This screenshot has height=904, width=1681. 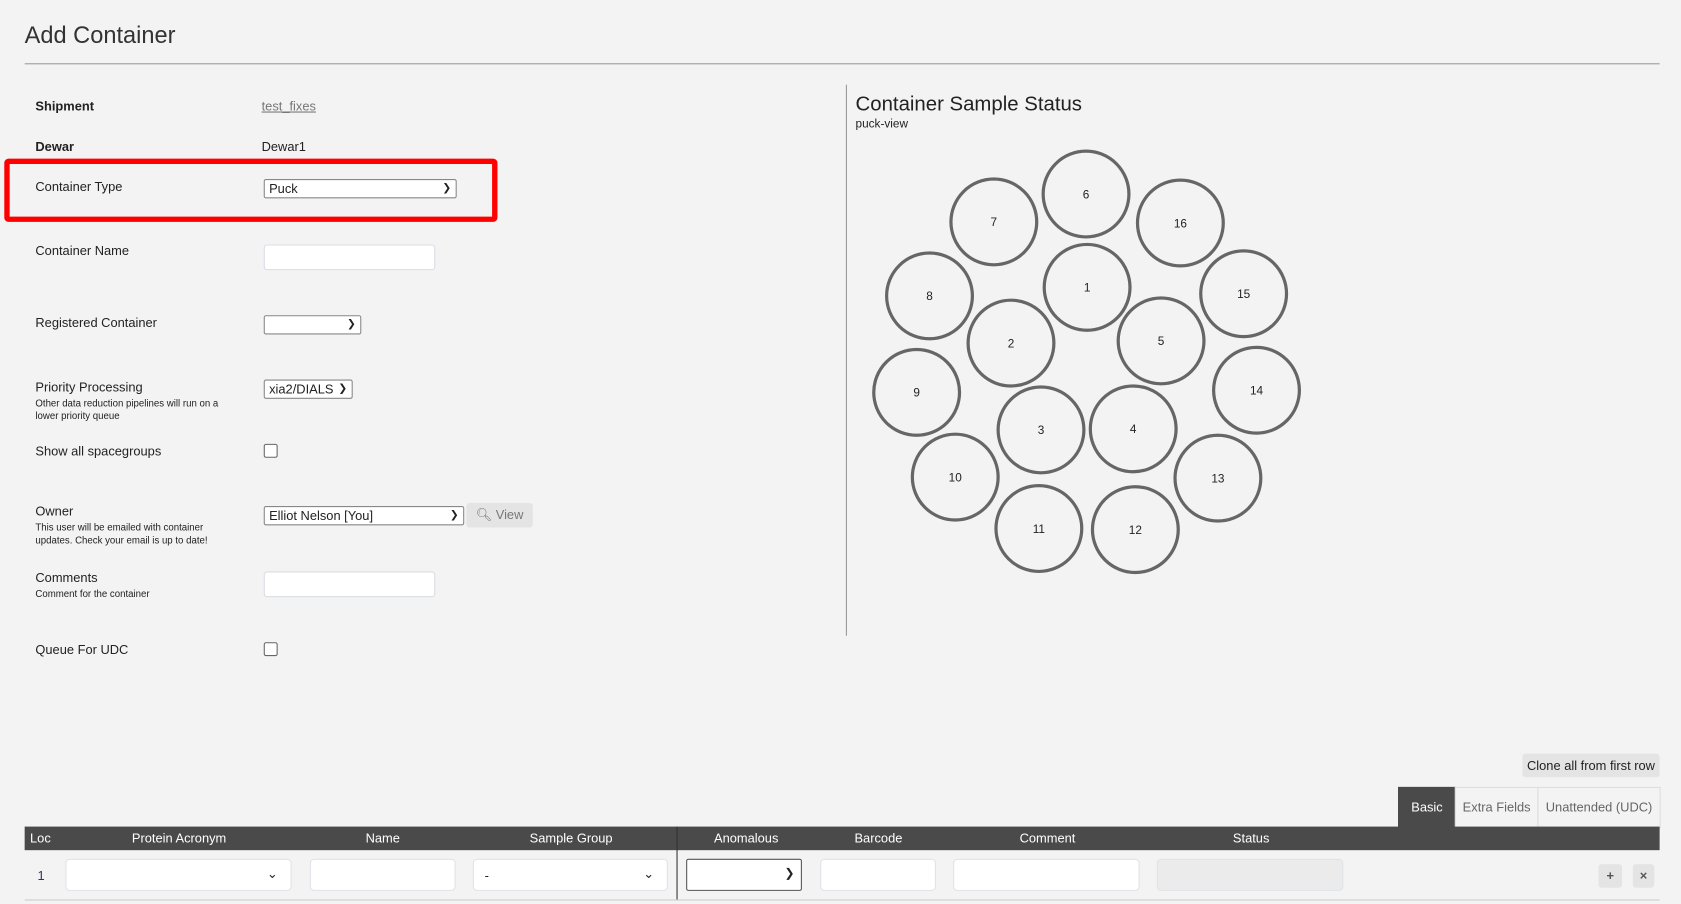 I want to click on puck-slot-label: 2, so click(x=1011, y=343).